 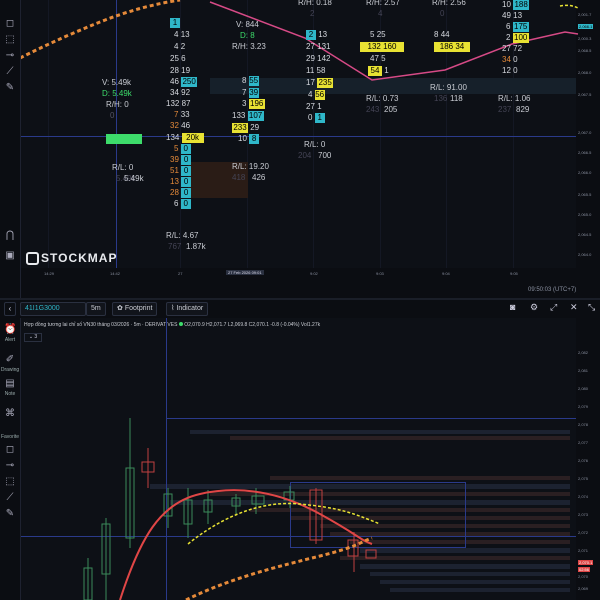 What do you see at coordinates (10, 309) in the screenshot?
I see `back-button: ‹` at bounding box center [10, 309].